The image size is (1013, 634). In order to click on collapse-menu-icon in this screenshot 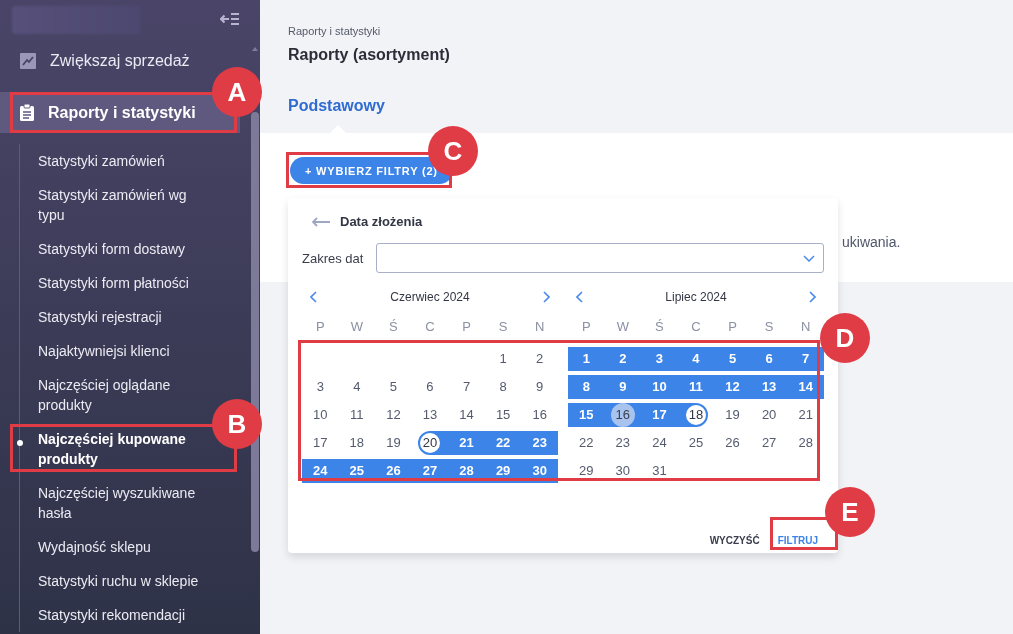, I will do `click(230, 19)`.